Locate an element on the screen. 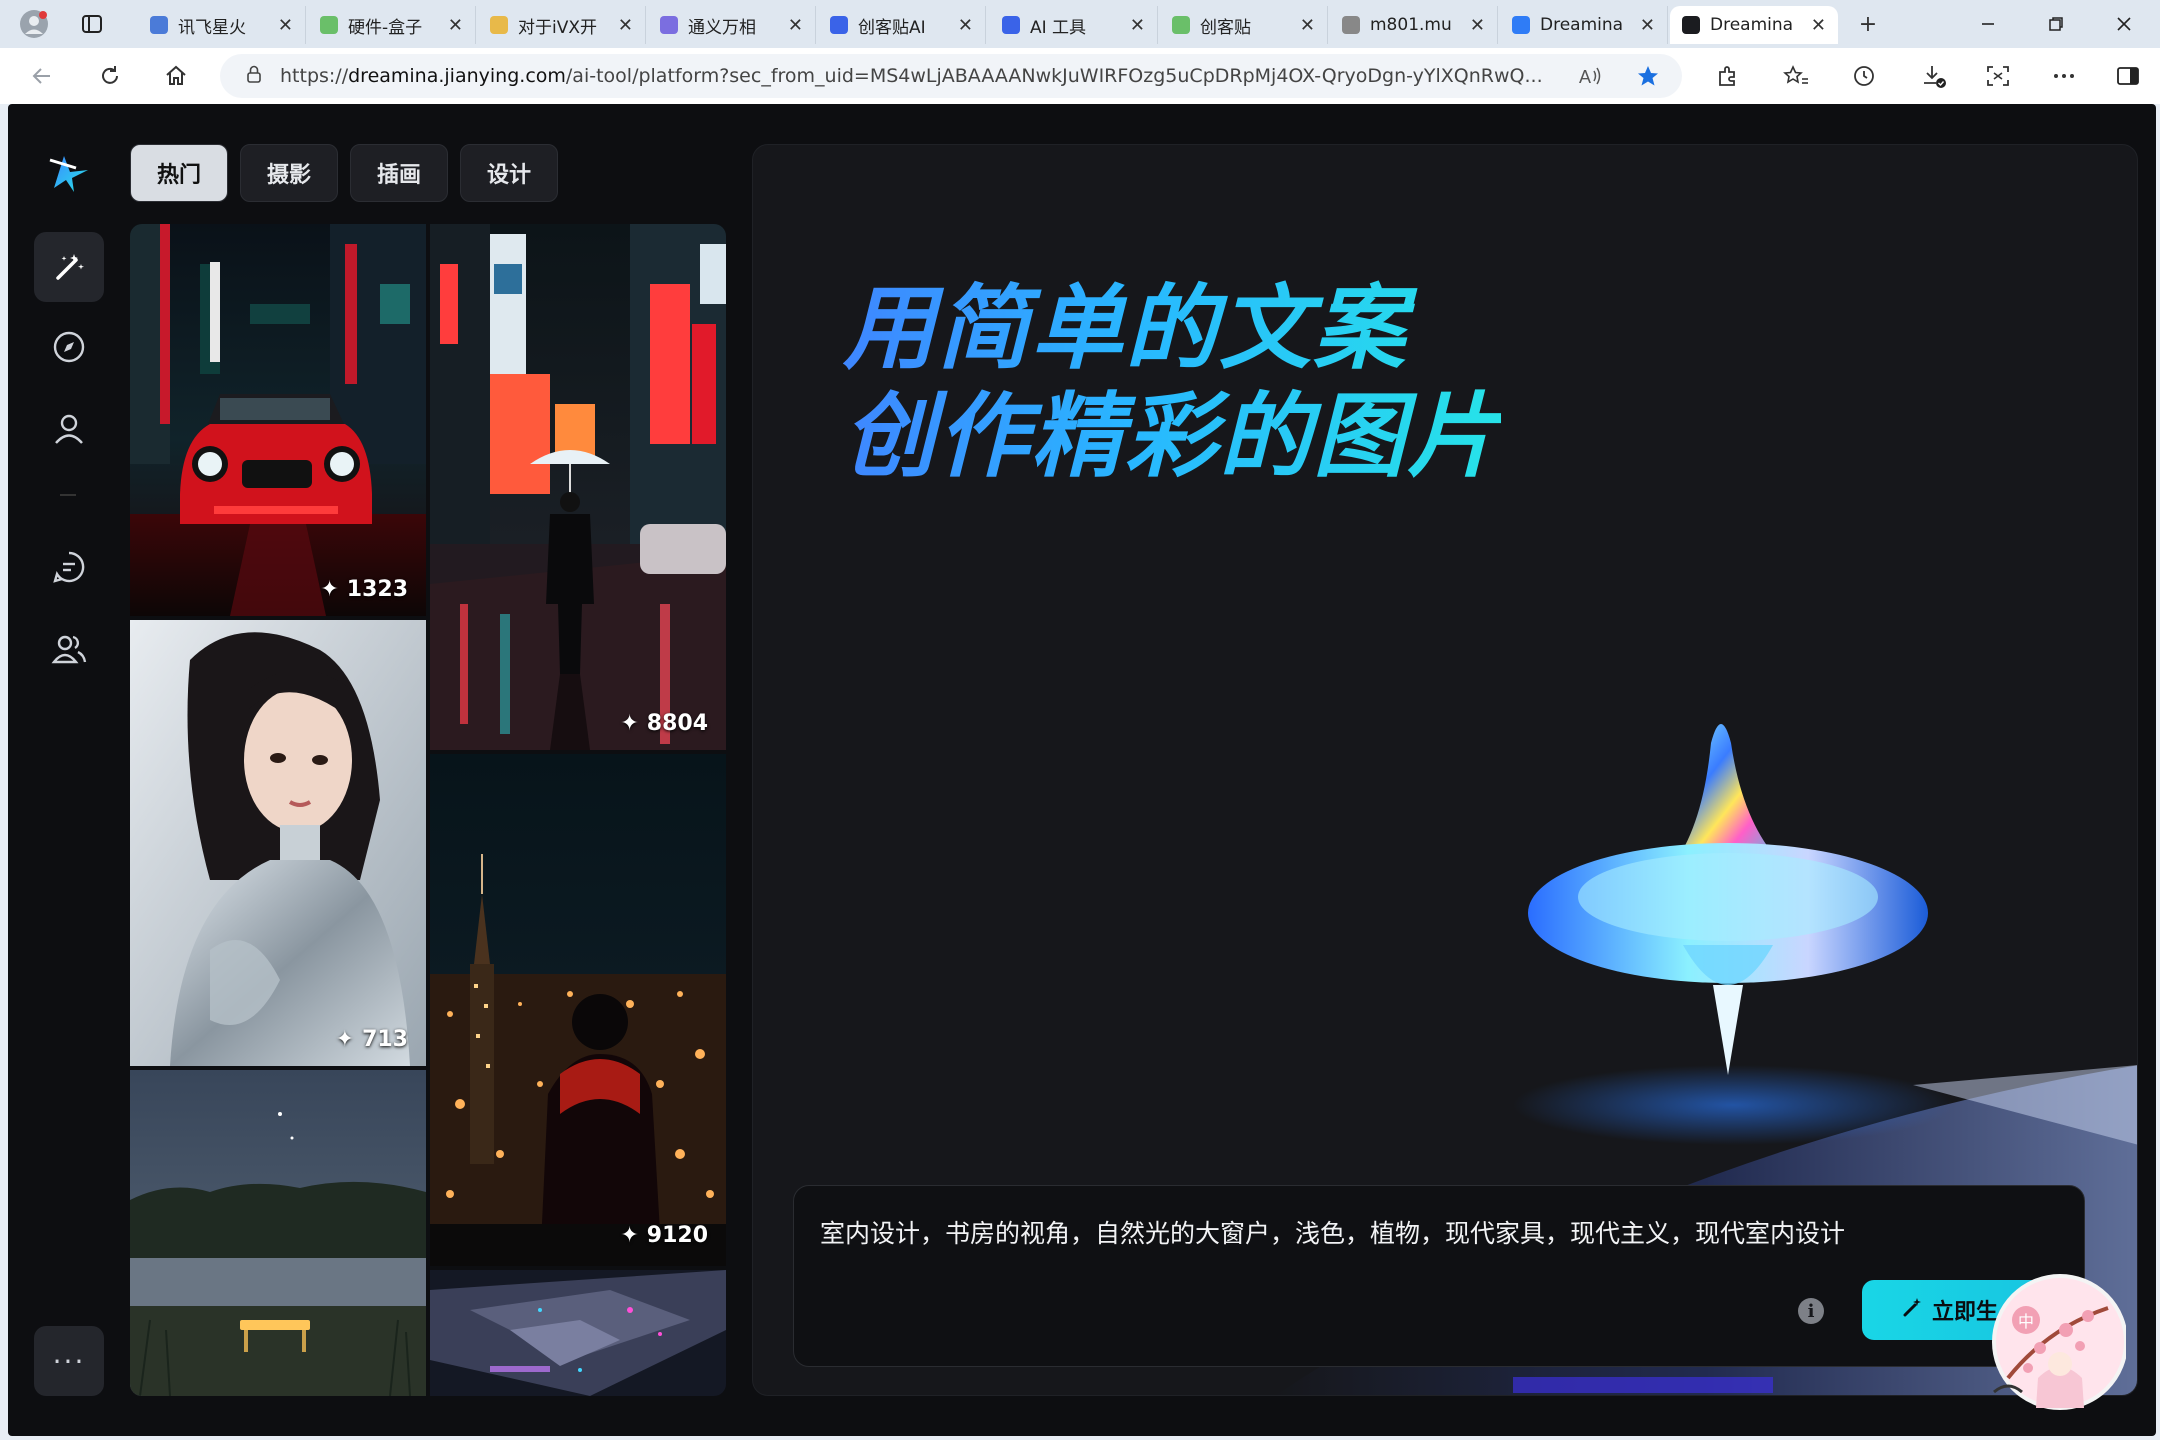  tab-design: 设计 is located at coordinates (509, 173).